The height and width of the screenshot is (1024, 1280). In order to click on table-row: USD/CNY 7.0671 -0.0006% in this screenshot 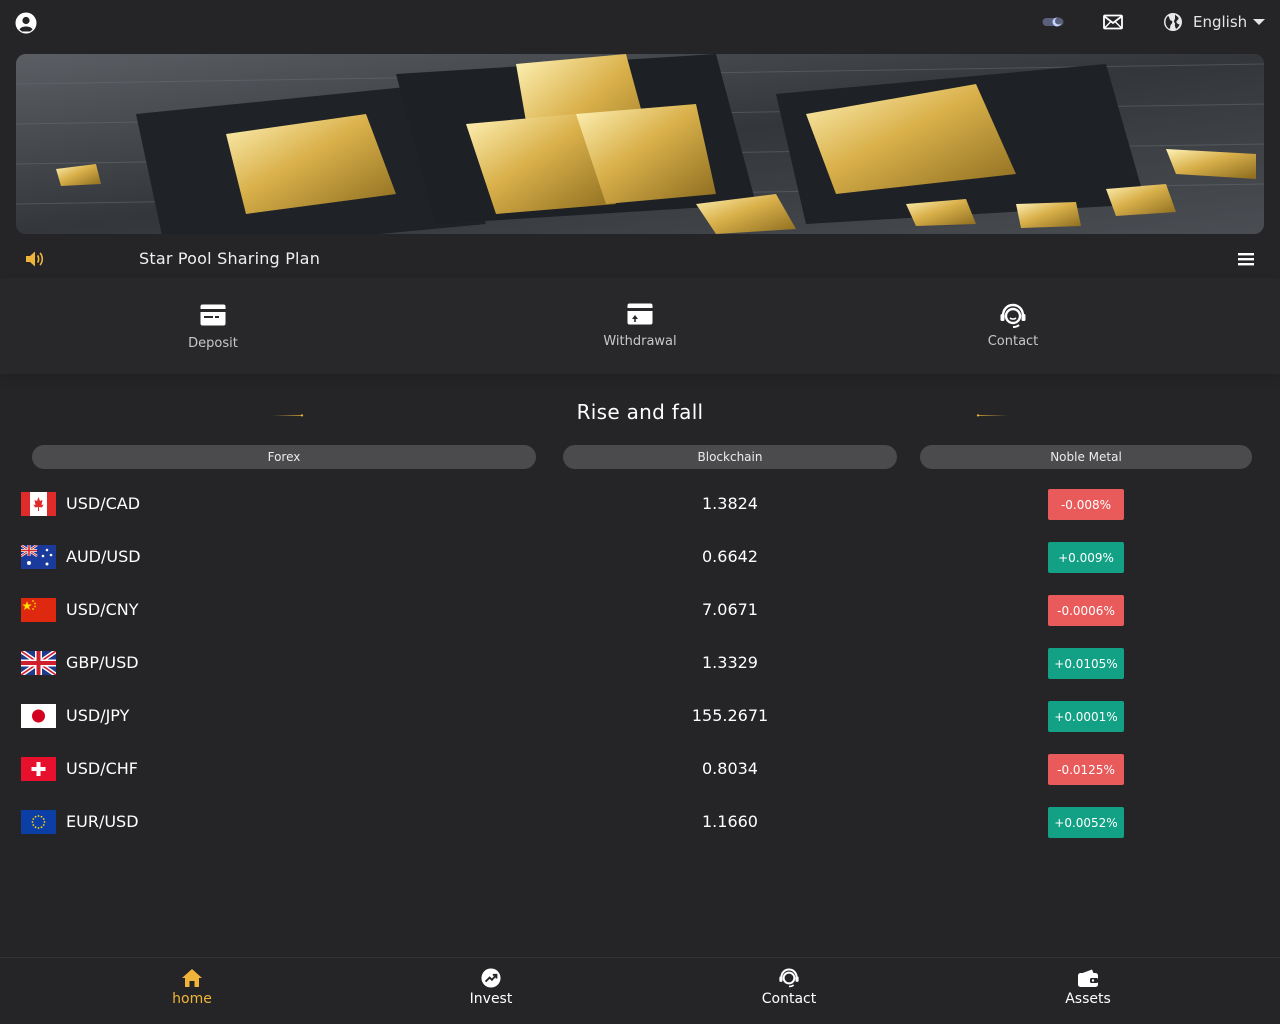, I will do `click(640, 610)`.